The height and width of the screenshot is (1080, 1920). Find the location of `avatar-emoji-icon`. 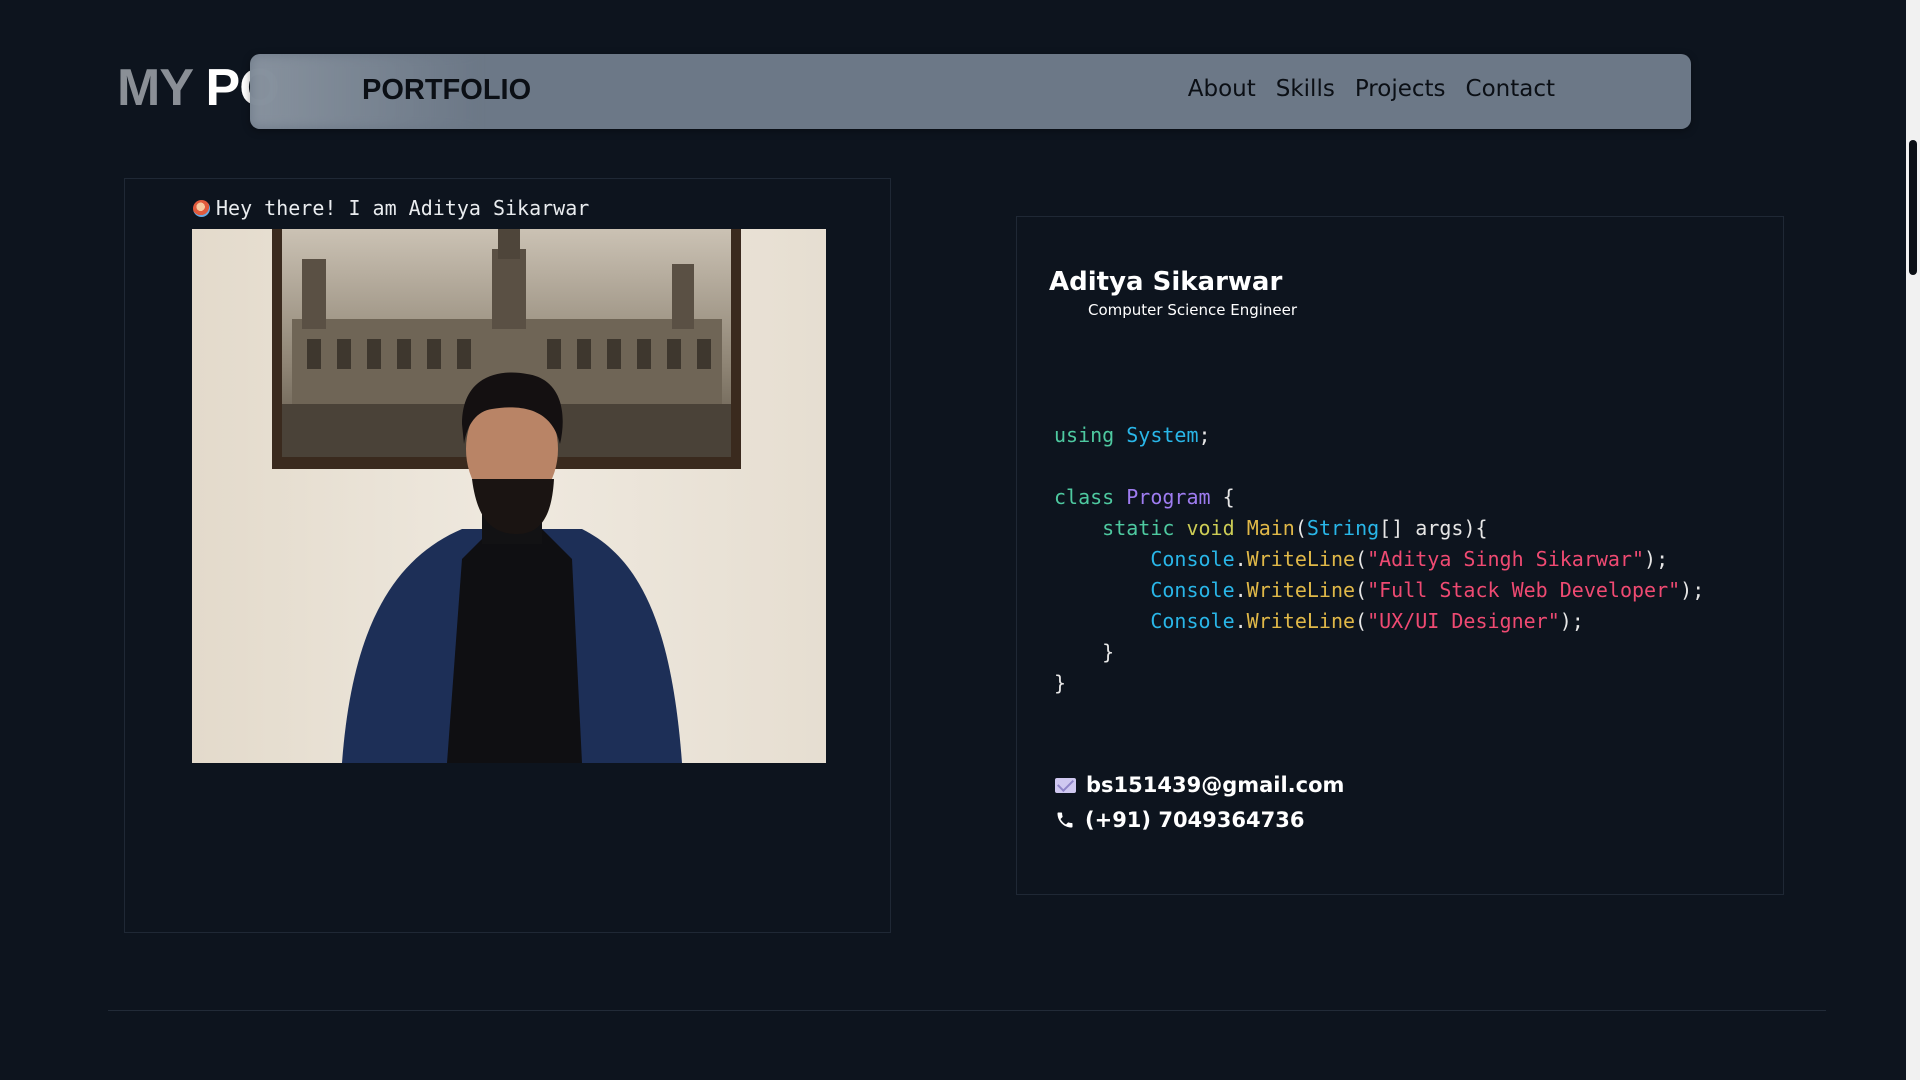

avatar-emoji-icon is located at coordinates (201, 208).